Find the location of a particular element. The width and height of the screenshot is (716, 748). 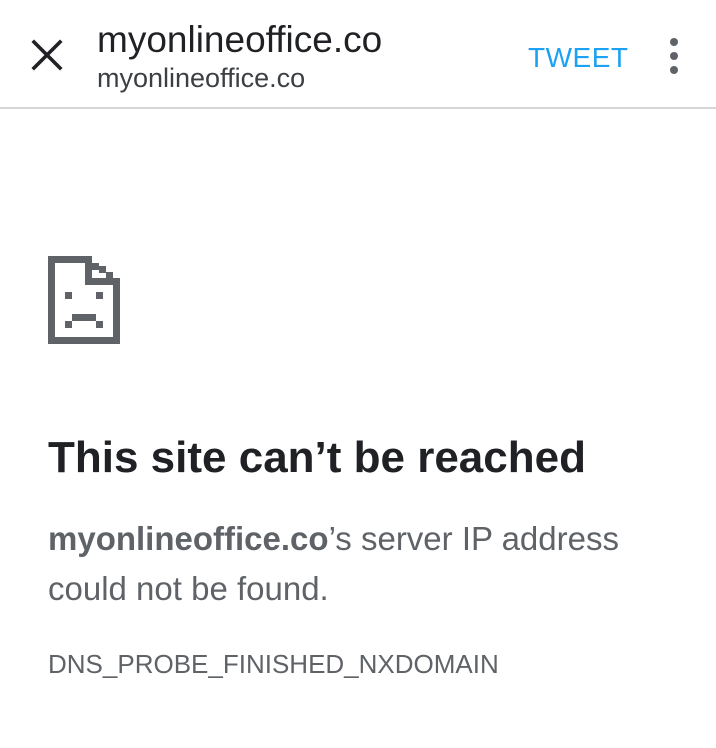

sad-page-icon is located at coordinates (84, 300).